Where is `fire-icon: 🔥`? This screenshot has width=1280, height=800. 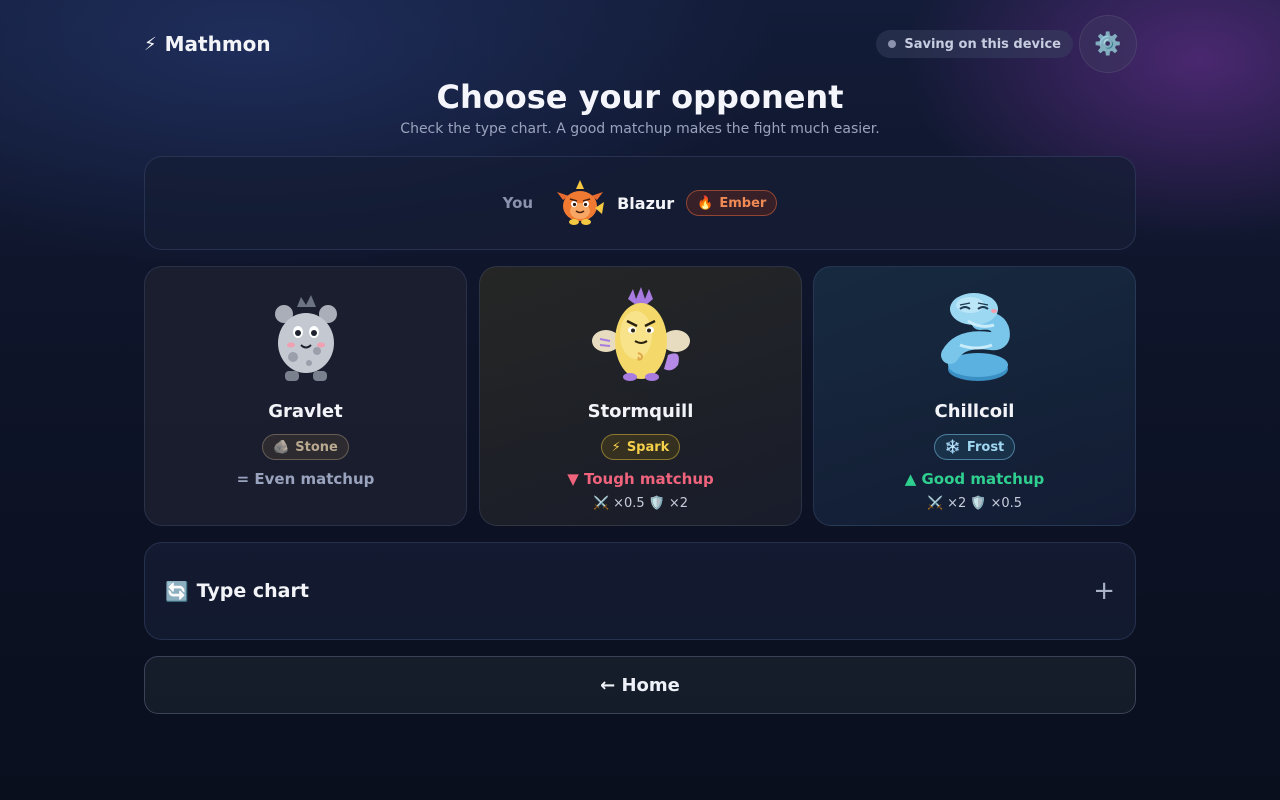 fire-icon: 🔥 is located at coordinates (705, 203).